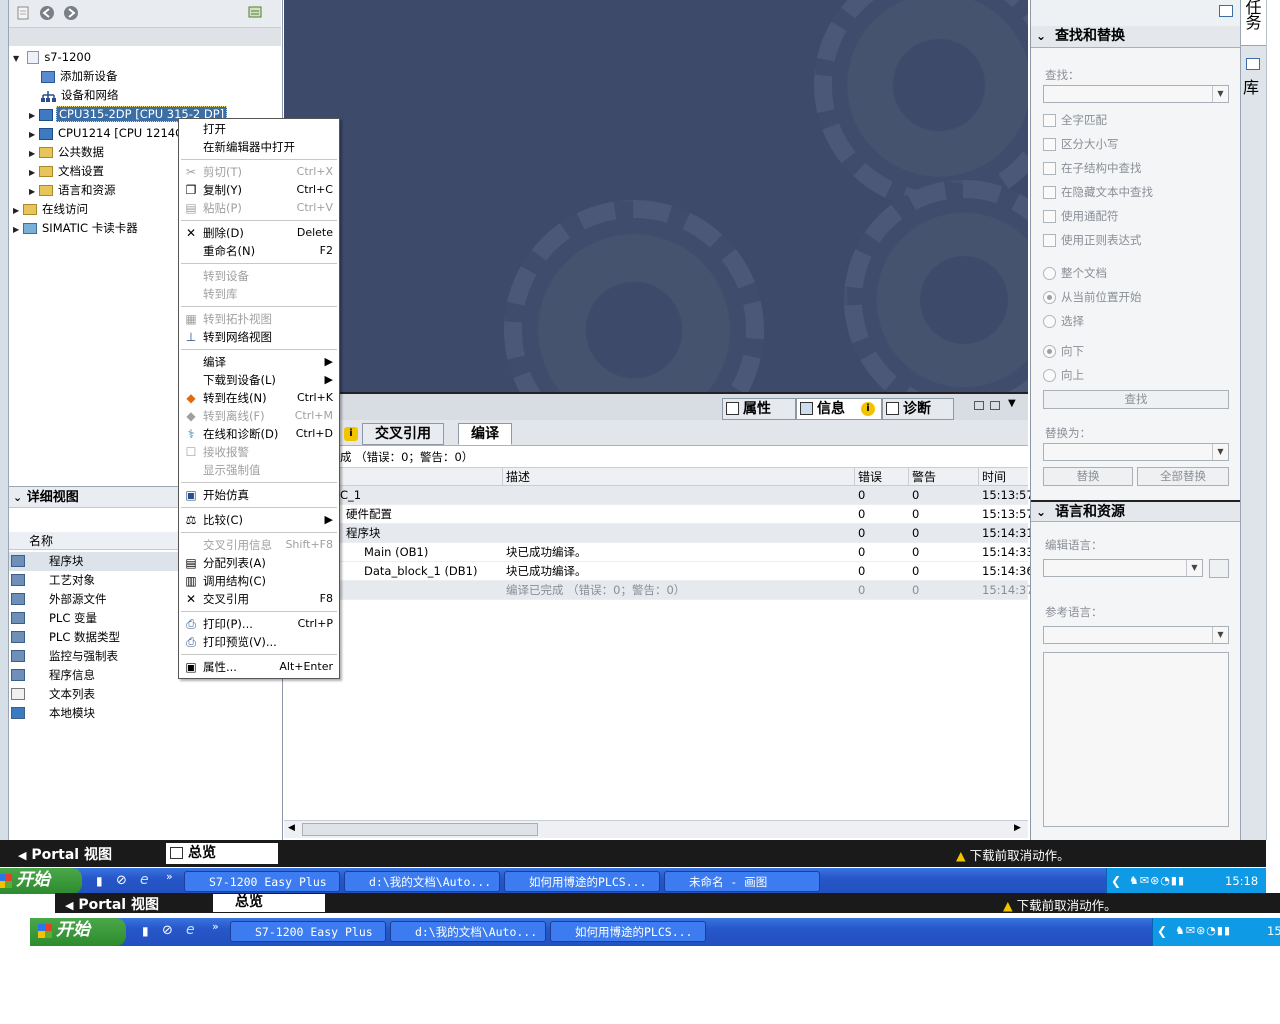  Describe the element at coordinates (403, 434) in the screenshot. I see `tab-cross-references: 交叉引用` at that location.